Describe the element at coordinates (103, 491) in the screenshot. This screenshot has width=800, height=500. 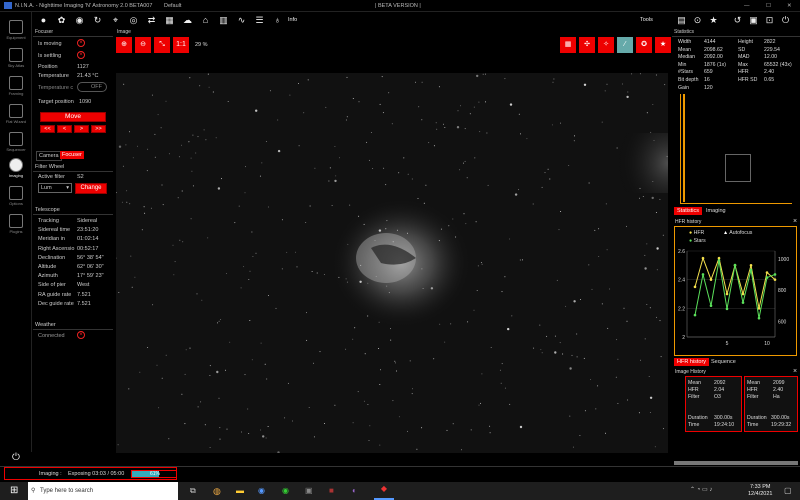
I see `taskbar-search: ⚲ Type here to search` at that location.